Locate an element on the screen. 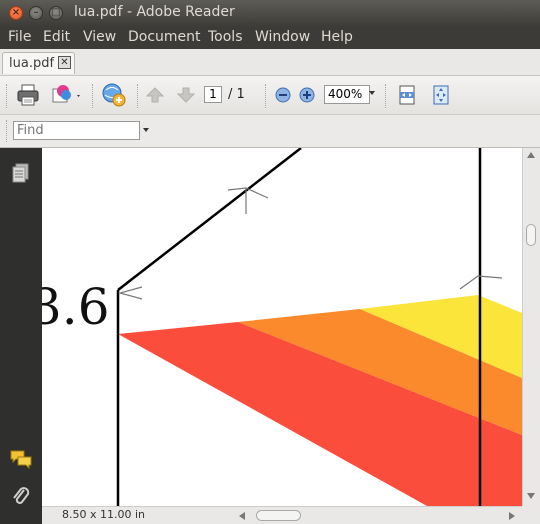 The width and height of the screenshot is (540, 524). comments-icon is located at coordinates (21, 459).